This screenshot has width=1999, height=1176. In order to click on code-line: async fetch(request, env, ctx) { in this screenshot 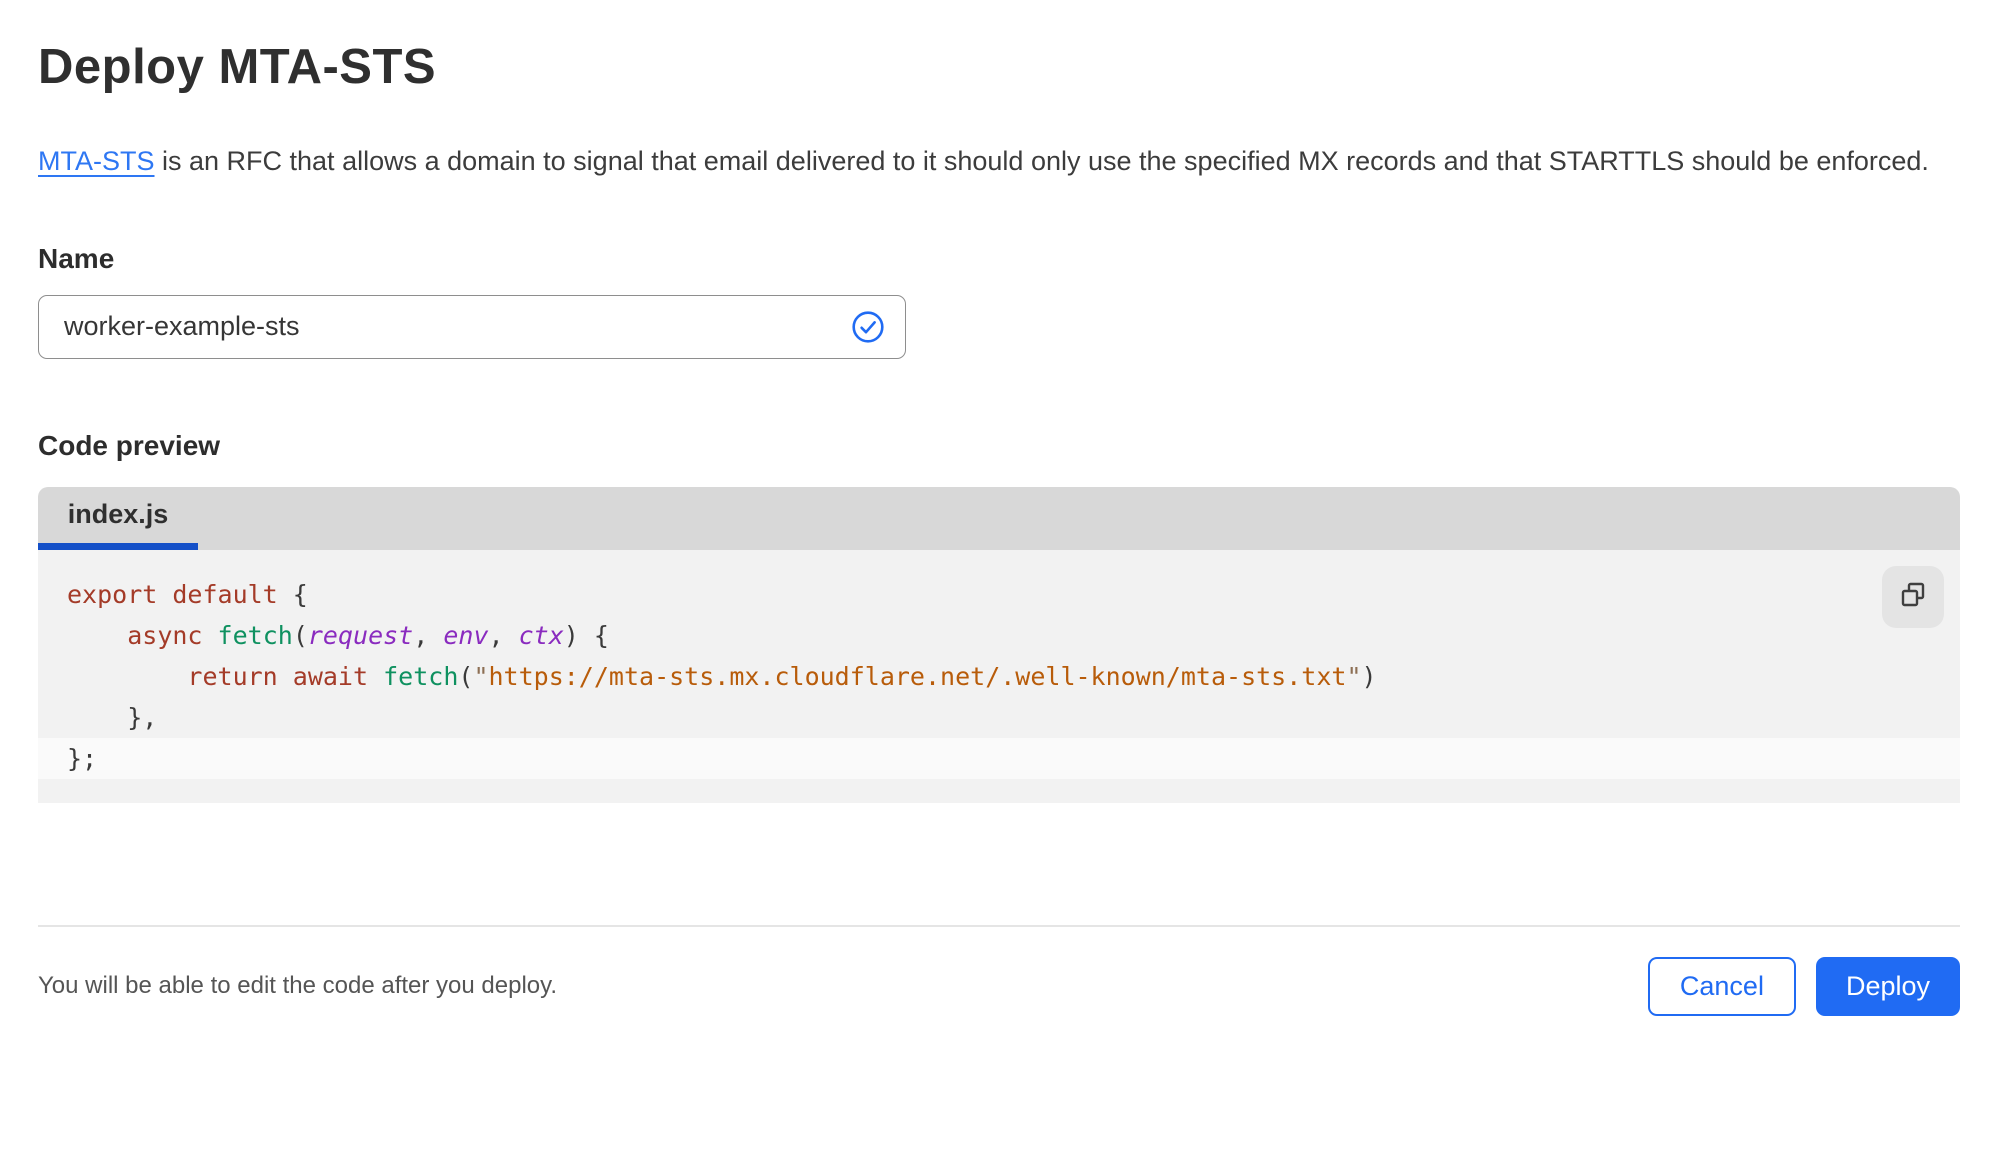, I will do `click(368, 635)`.